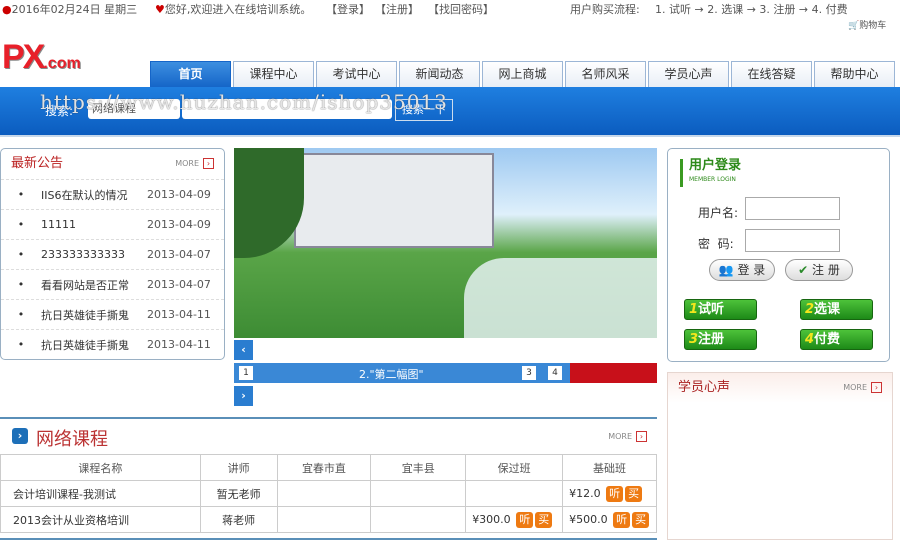 The width and height of the screenshot is (900, 540). Describe the element at coordinates (238, 493) in the screenshot. I see `course-teacher: 暂无老师` at that location.